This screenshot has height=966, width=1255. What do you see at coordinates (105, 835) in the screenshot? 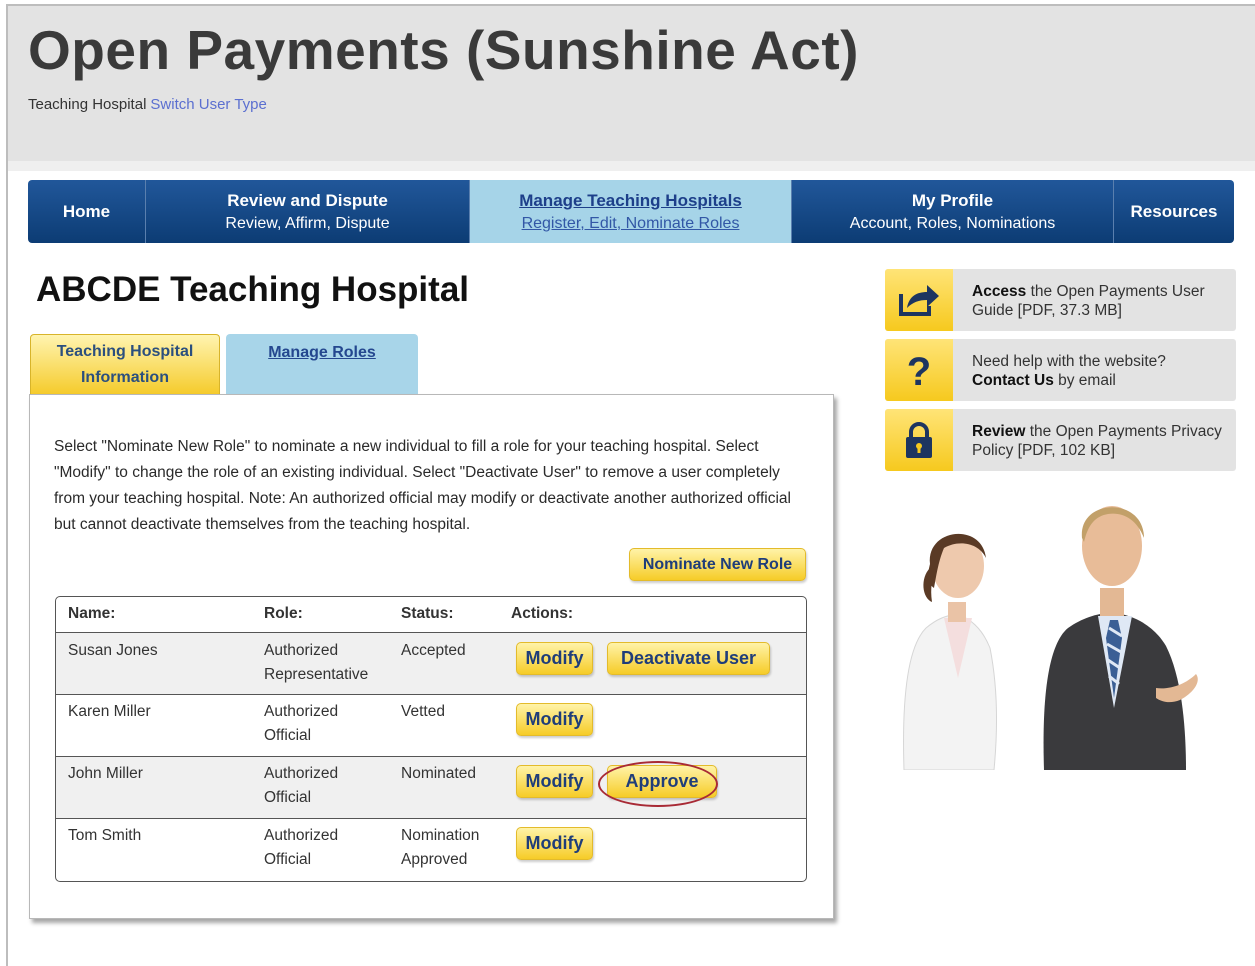
I see `row-name: Tom Smith` at bounding box center [105, 835].